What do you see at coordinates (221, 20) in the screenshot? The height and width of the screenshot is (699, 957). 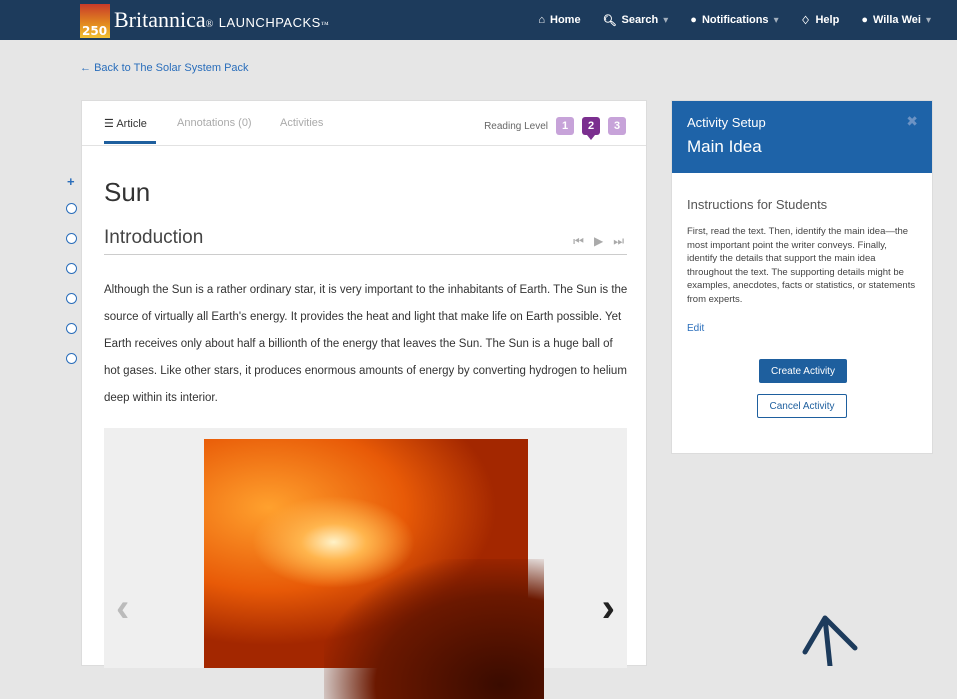 I see `brand-logo: Britannica® LAUNCHPACKS™` at bounding box center [221, 20].